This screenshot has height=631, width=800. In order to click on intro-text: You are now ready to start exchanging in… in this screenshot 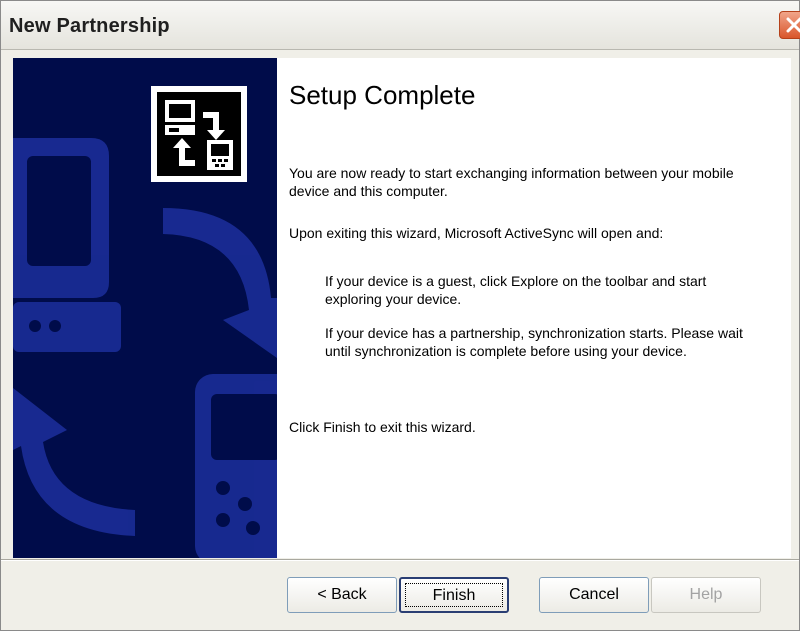, I will do `click(511, 182)`.